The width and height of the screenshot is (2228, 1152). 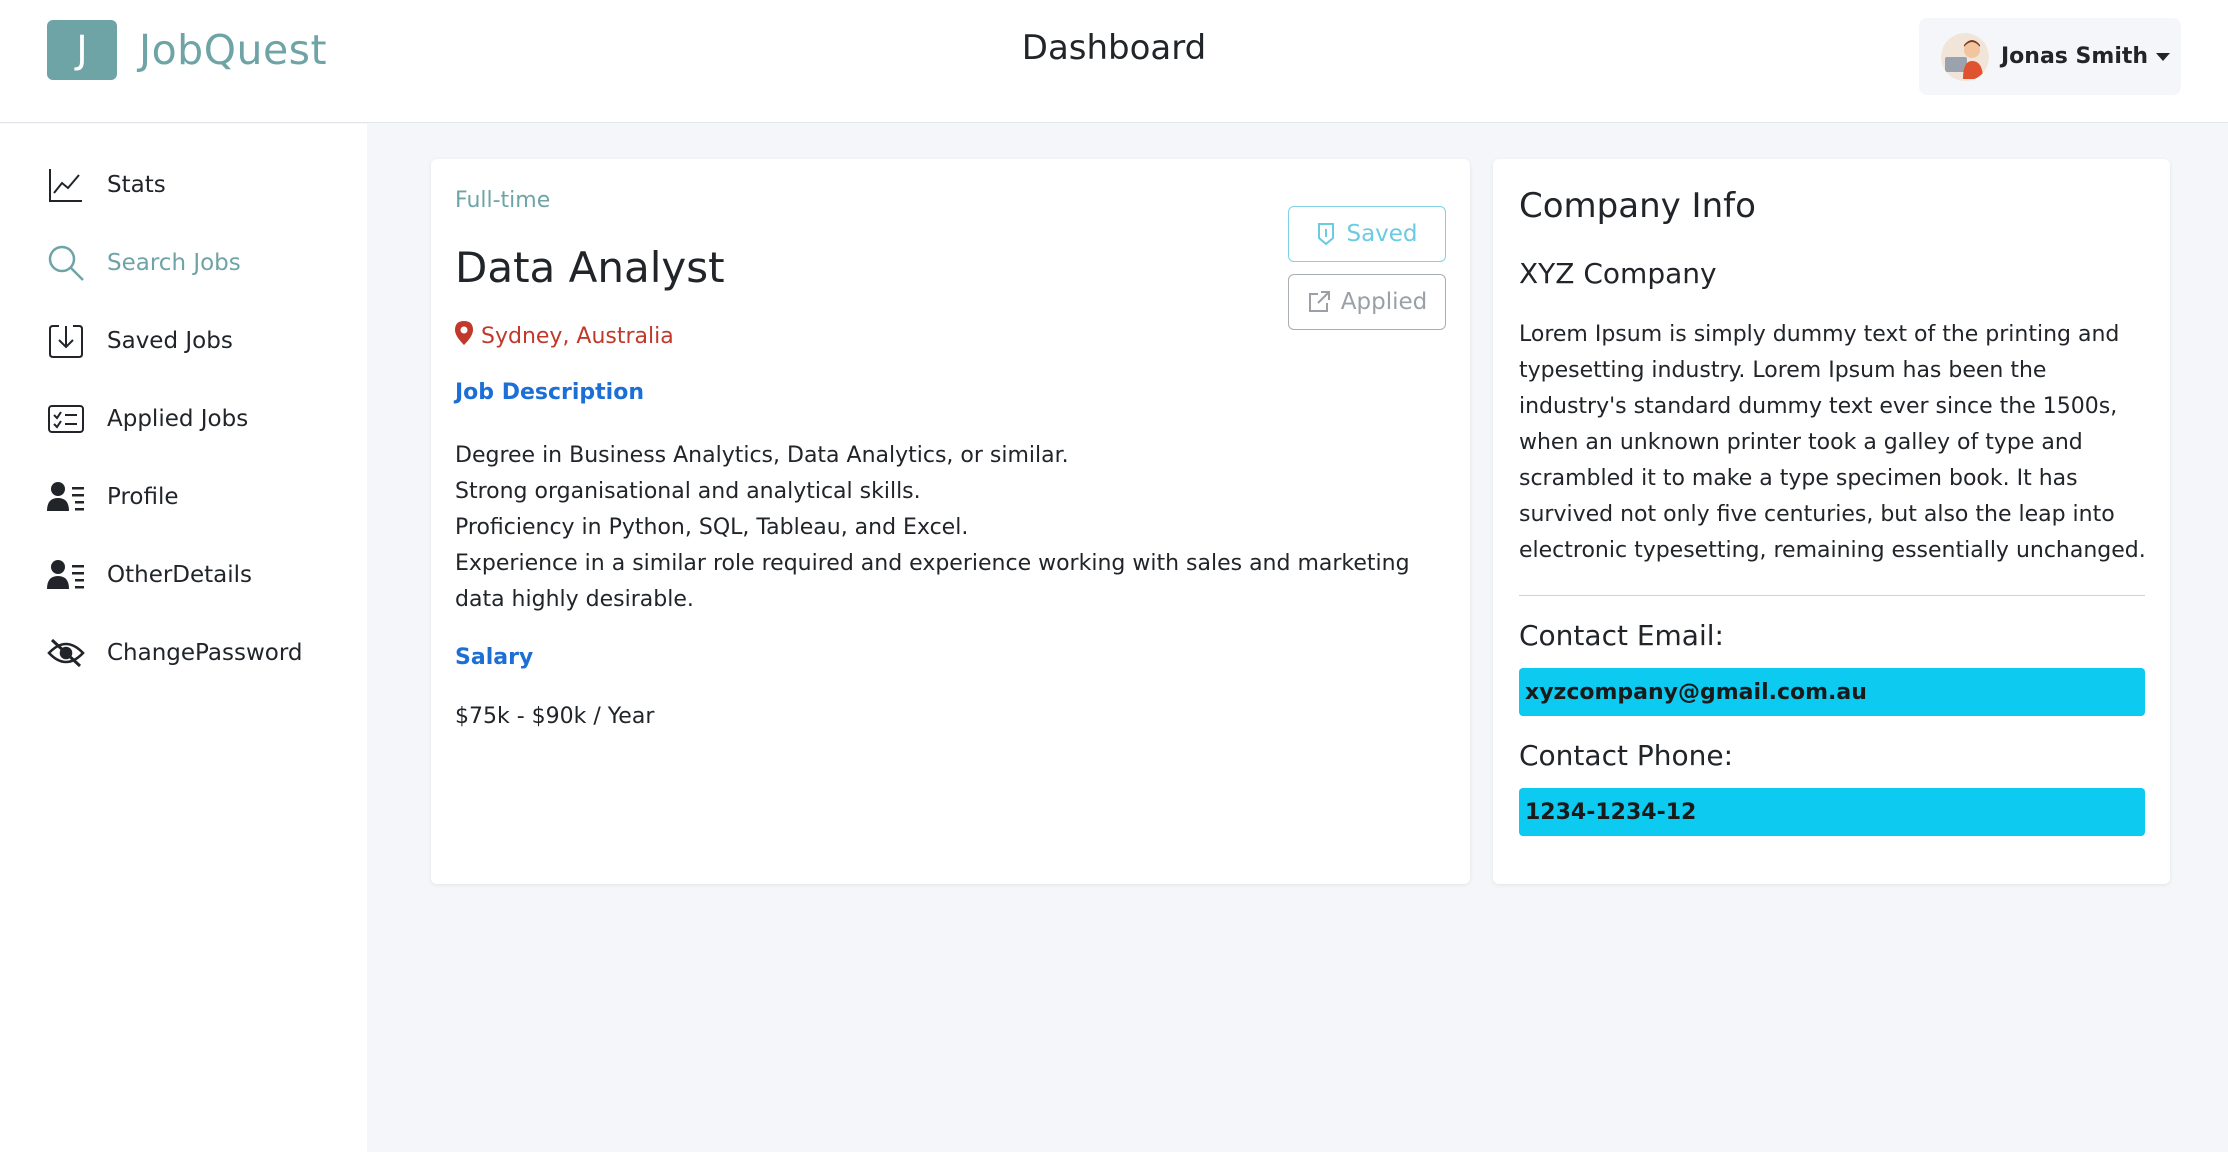 What do you see at coordinates (590, 267) in the screenshot?
I see `job-title: Data Analyst` at bounding box center [590, 267].